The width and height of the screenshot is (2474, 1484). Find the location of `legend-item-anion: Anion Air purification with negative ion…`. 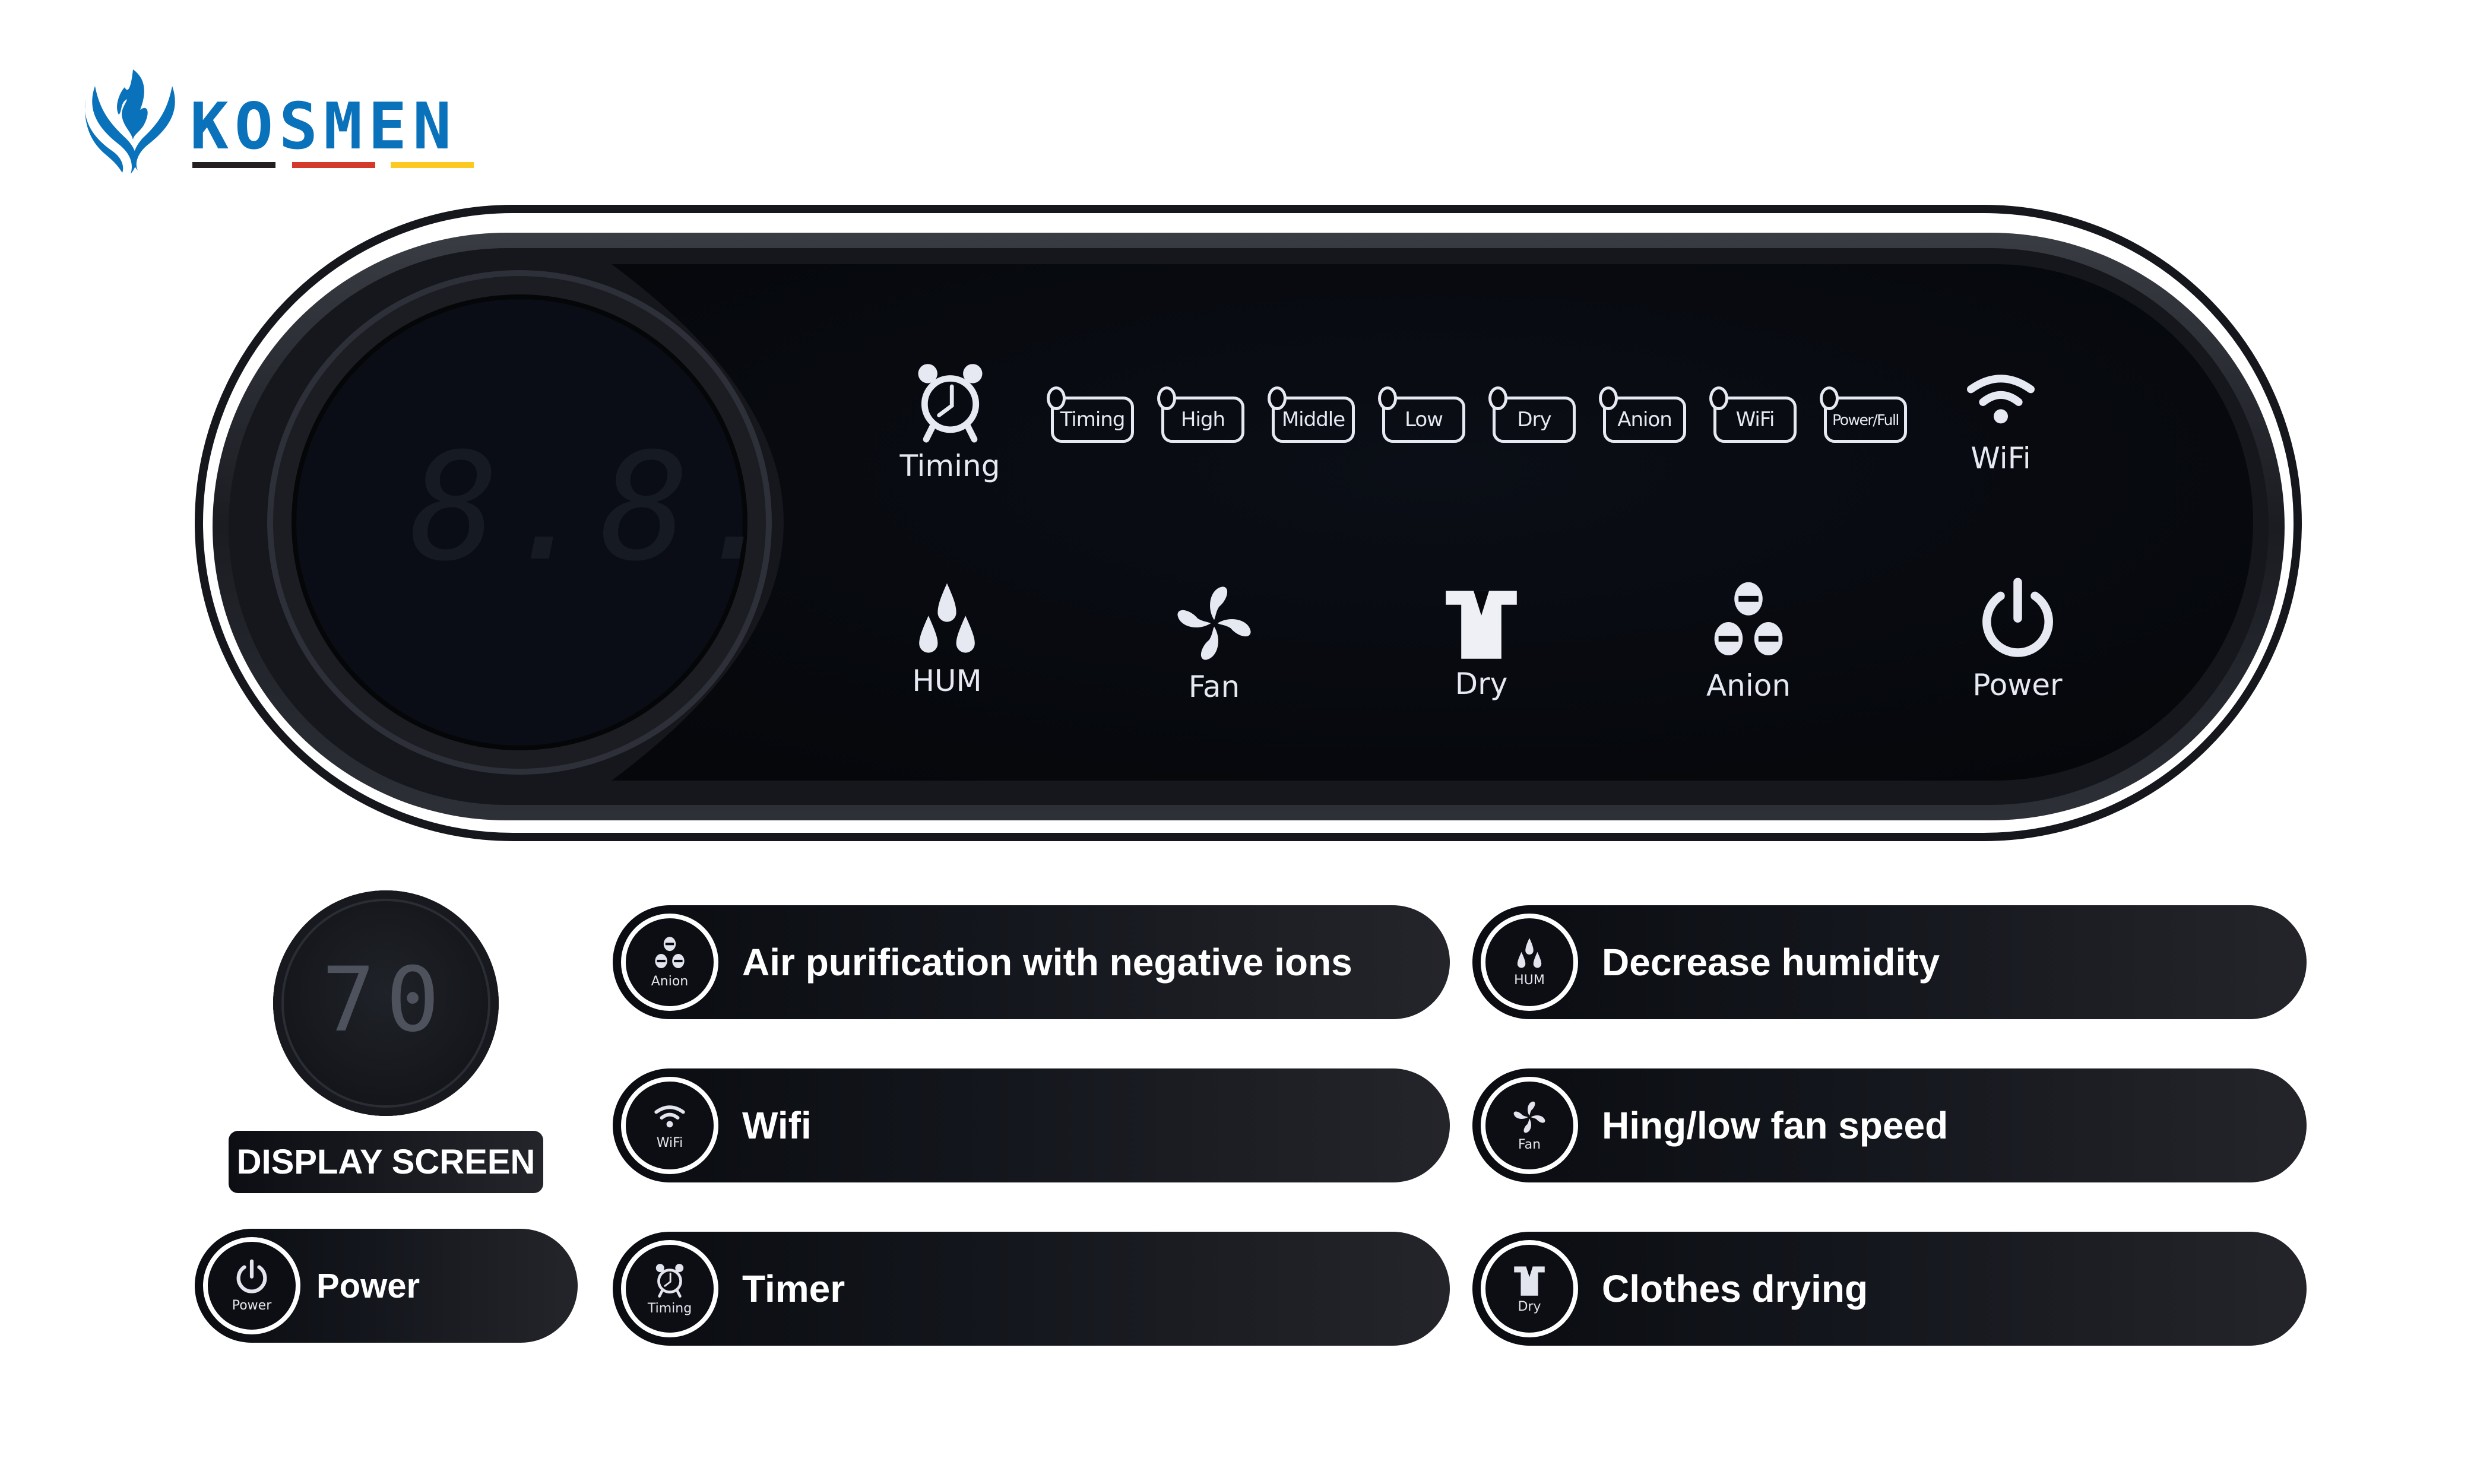

legend-item-anion: Anion Air purification with negative ion… is located at coordinates (1031, 962).